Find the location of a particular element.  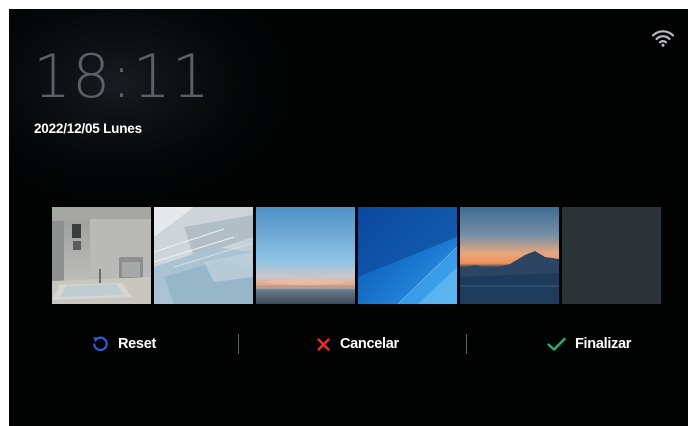

wallpaper-thumbnail-interior is located at coordinates (101, 255).